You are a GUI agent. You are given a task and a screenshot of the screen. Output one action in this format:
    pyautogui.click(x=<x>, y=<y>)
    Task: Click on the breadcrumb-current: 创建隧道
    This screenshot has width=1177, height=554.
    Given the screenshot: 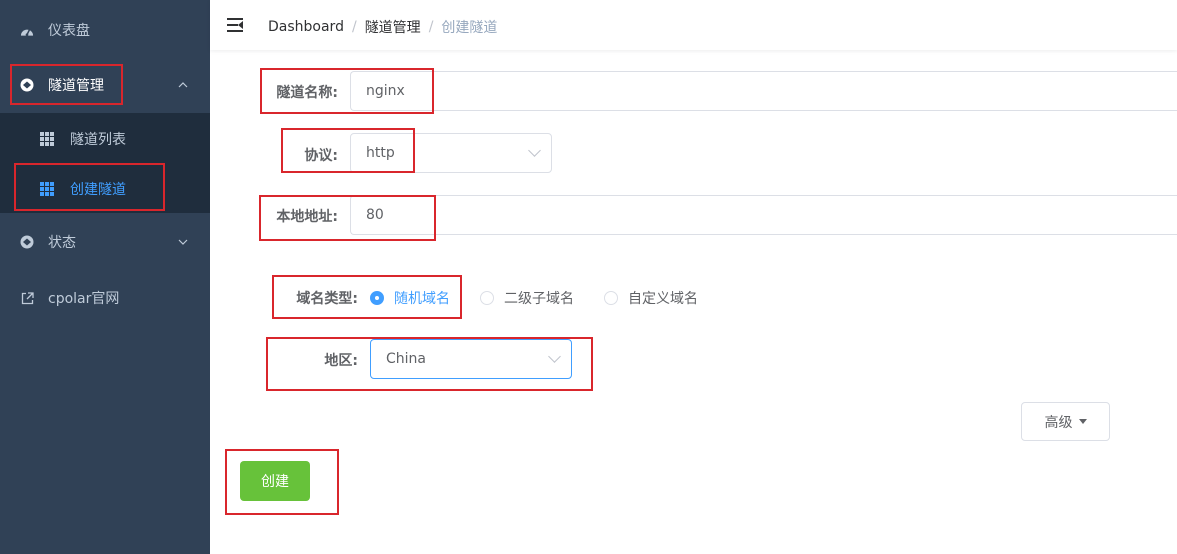 What is the action you would take?
    pyautogui.click(x=469, y=28)
    